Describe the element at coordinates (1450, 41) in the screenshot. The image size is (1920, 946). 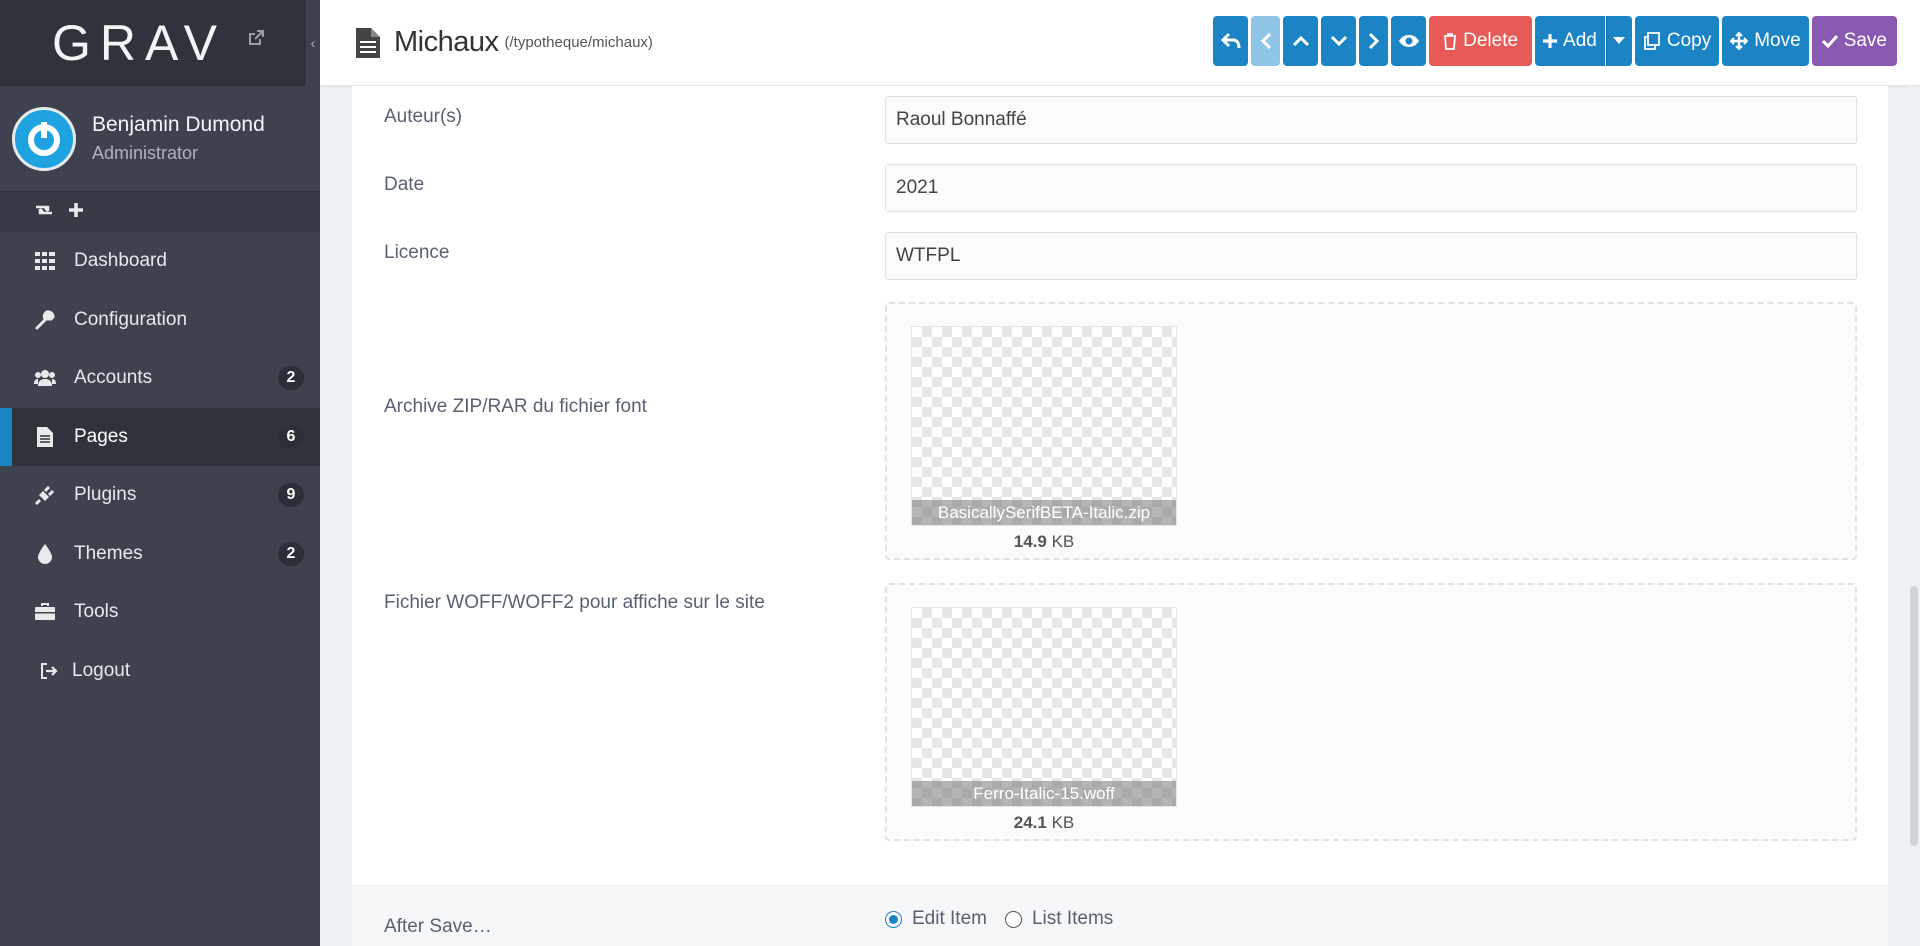
I see `trash-icon` at that location.